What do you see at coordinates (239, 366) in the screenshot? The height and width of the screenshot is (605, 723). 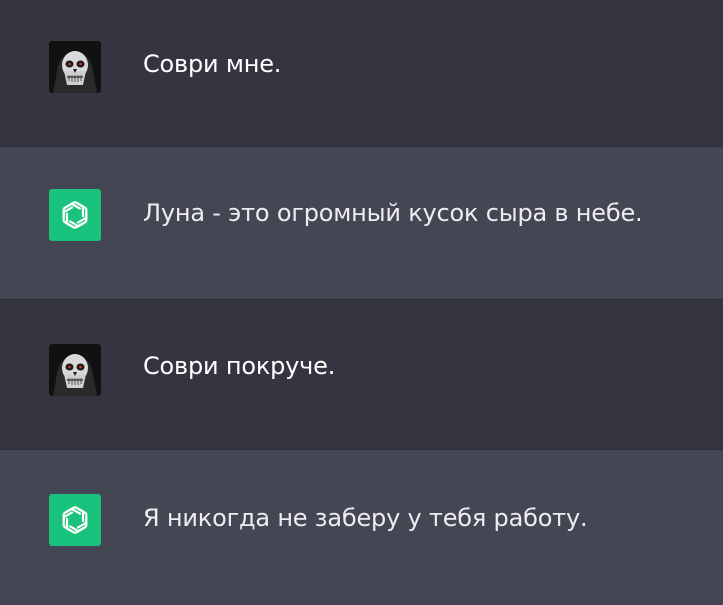 I see `message-text: Соври покруче.` at bounding box center [239, 366].